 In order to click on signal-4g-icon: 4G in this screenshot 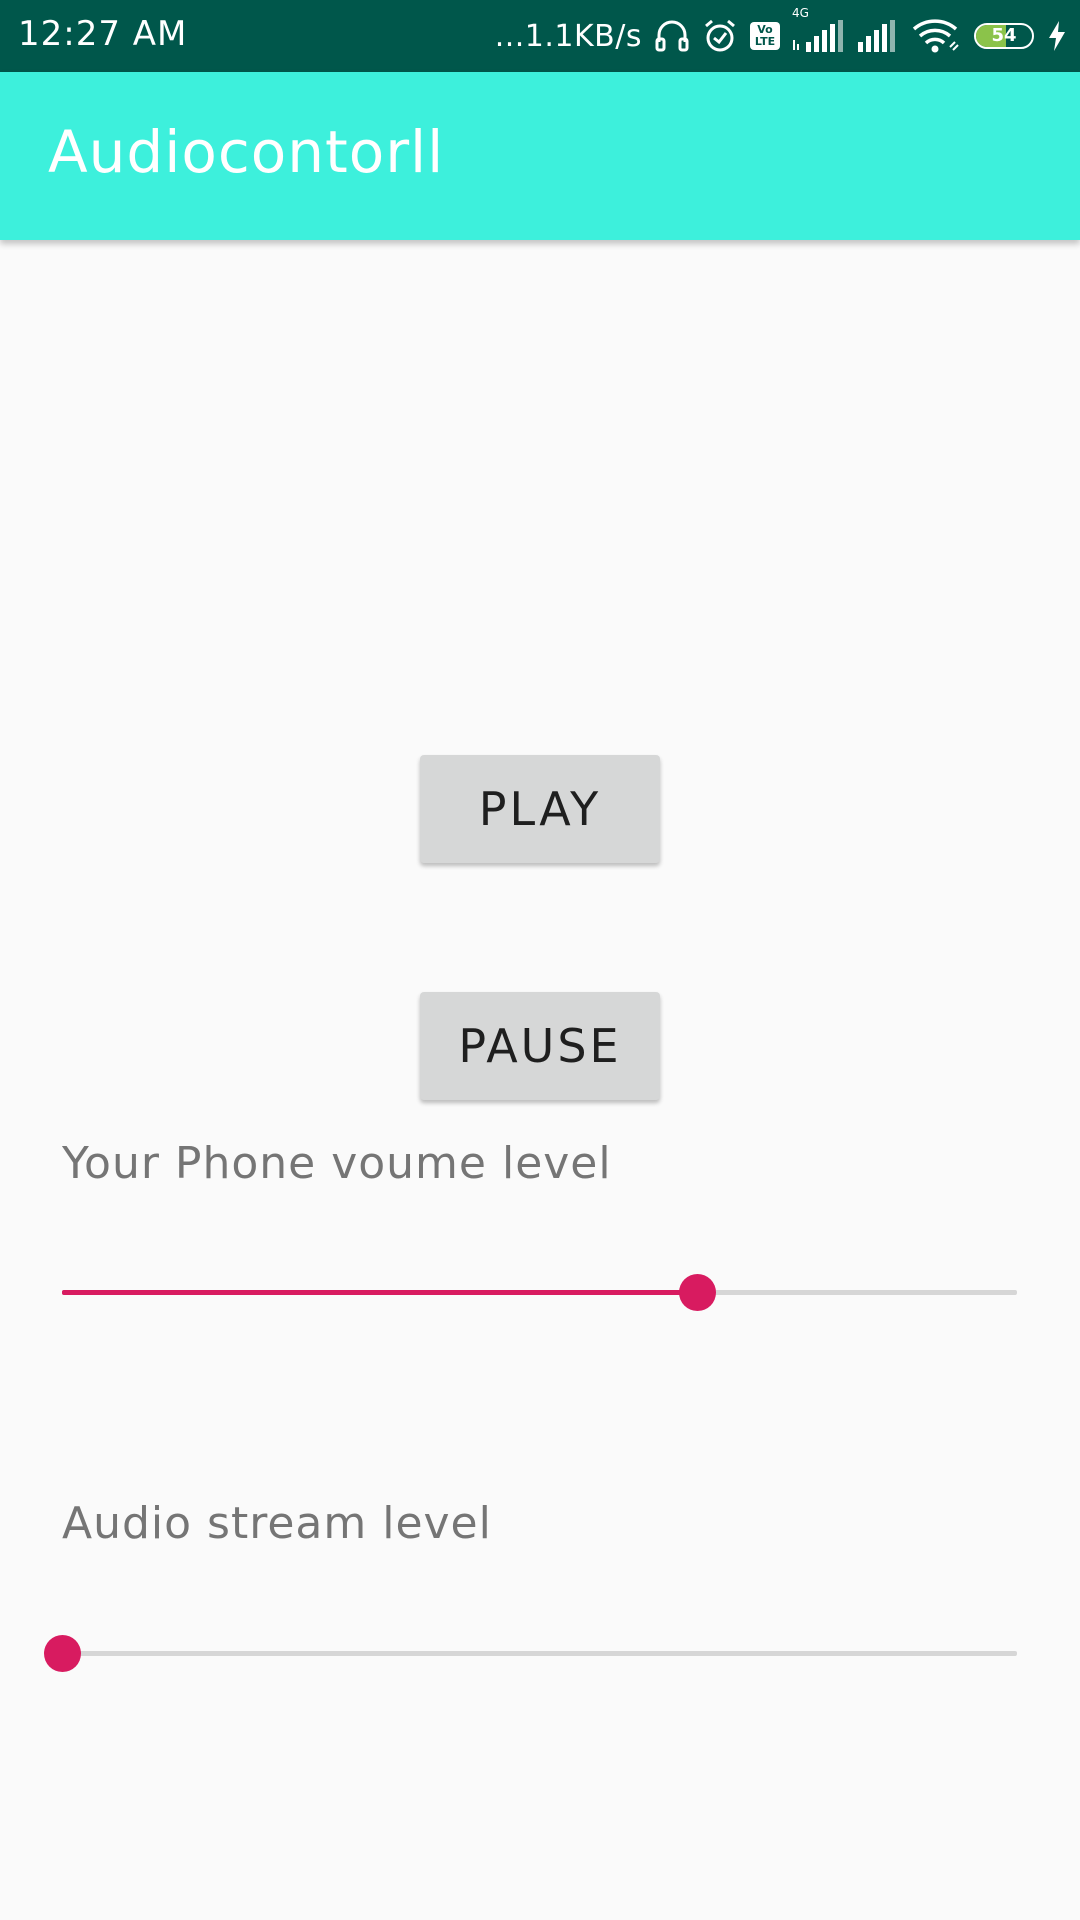, I will do `click(818, 29)`.